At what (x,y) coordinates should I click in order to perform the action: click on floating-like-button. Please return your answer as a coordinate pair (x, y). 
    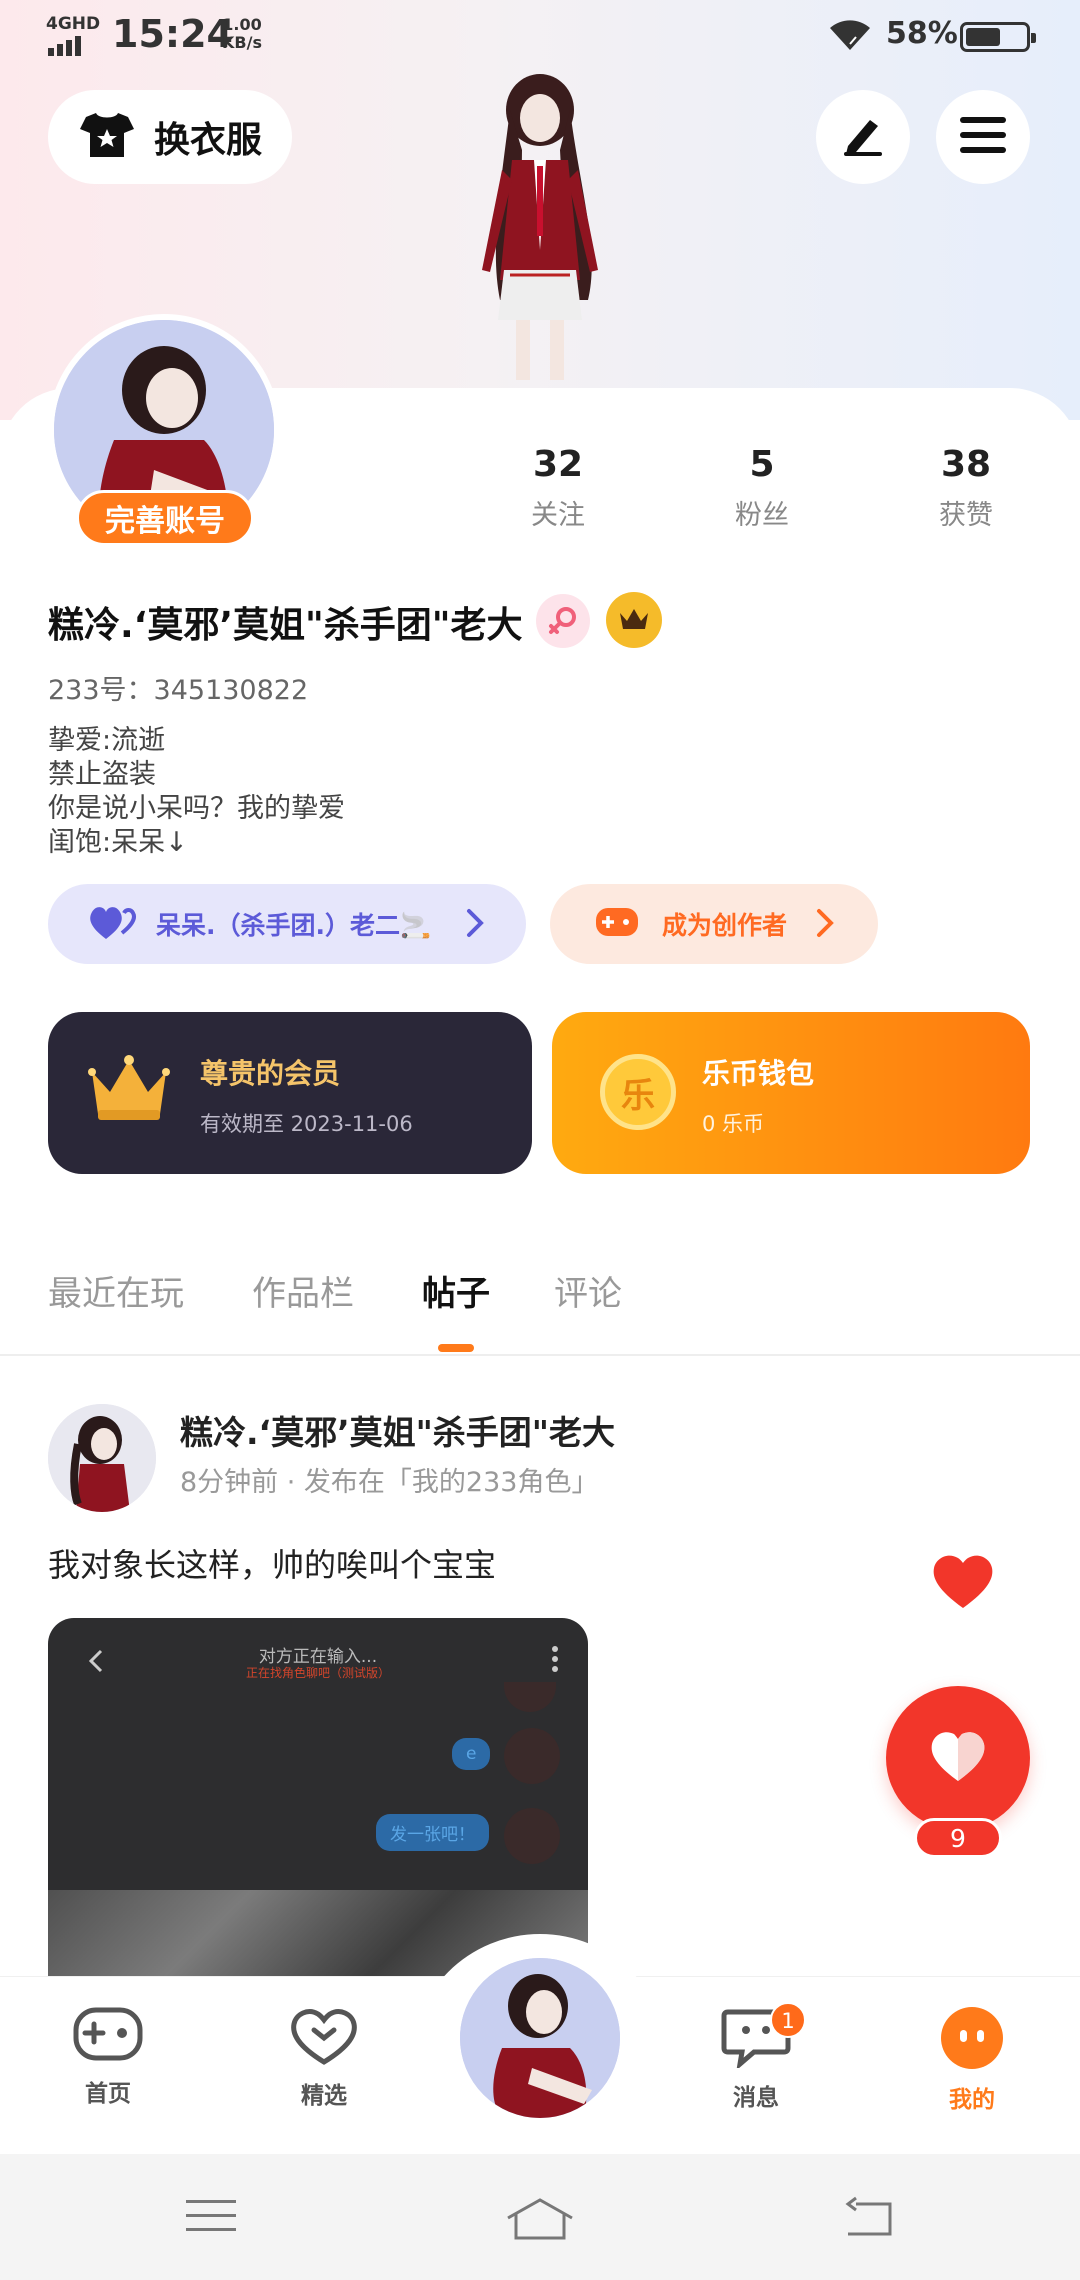
    Looking at the image, I should click on (958, 1758).